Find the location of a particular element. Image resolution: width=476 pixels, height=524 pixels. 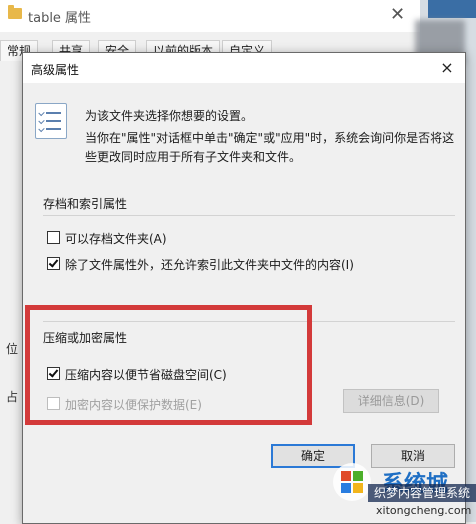

group-divider is located at coordinates (249, 215).